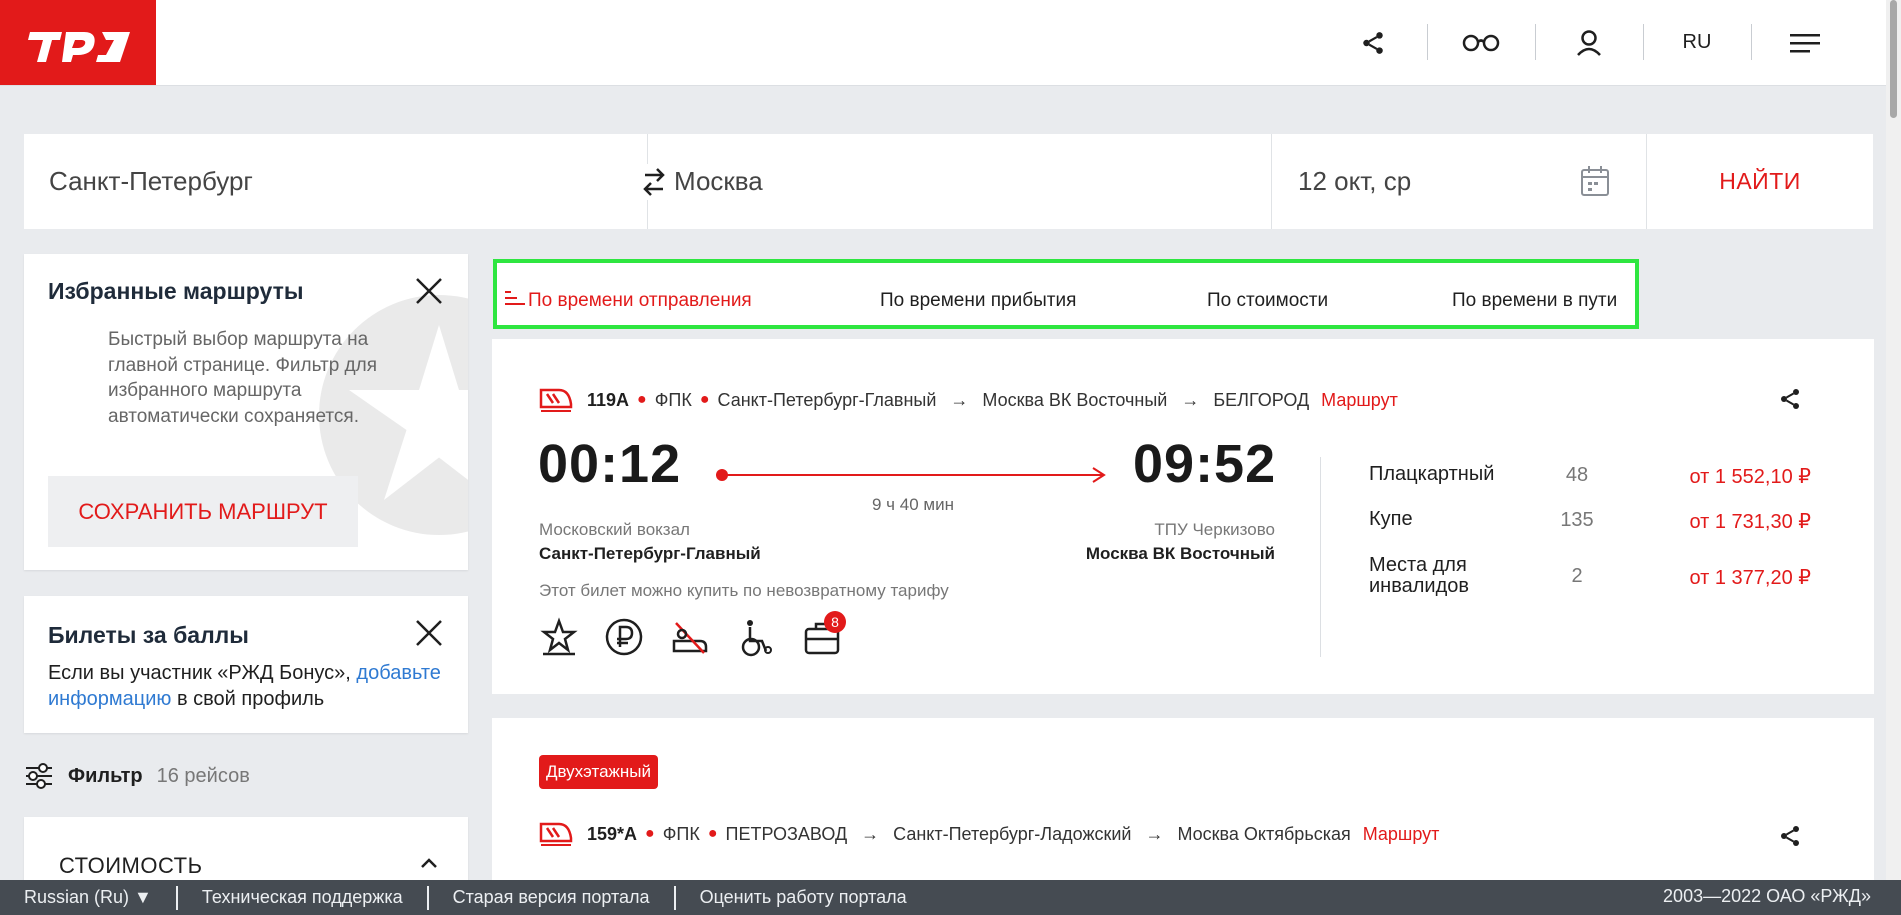 Image resolution: width=1901 pixels, height=915 pixels. What do you see at coordinates (1075, 399) in the screenshot?
I see `route-via: Москва ВК Восточный` at bounding box center [1075, 399].